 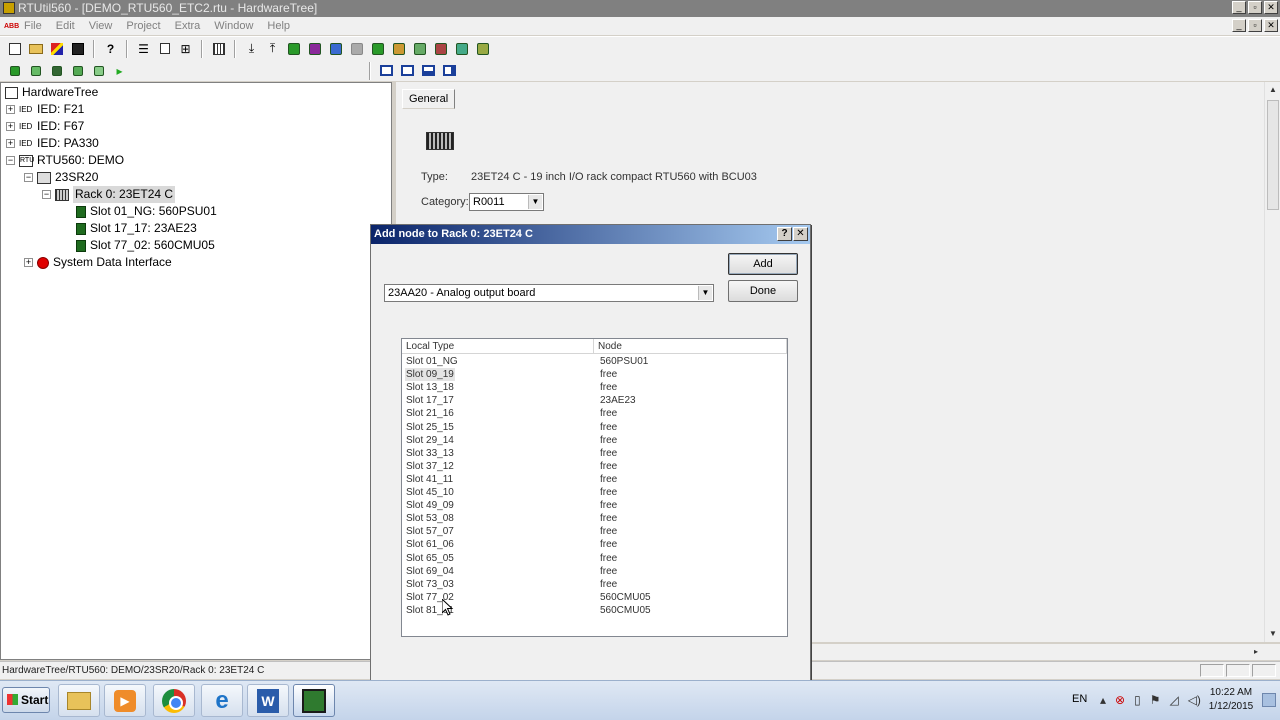 I want to click on node-down-icon, so click(x=314, y=48).